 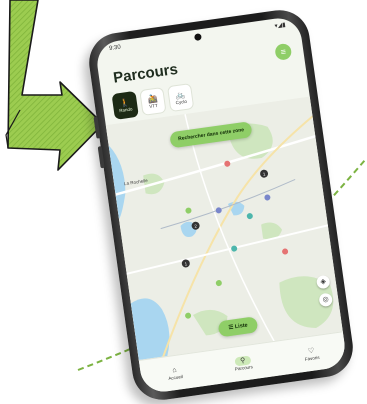 What do you see at coordinates (323, 282) in the screenshot?
I see `layers-icon: ◈` at bounding box center [323, 282].